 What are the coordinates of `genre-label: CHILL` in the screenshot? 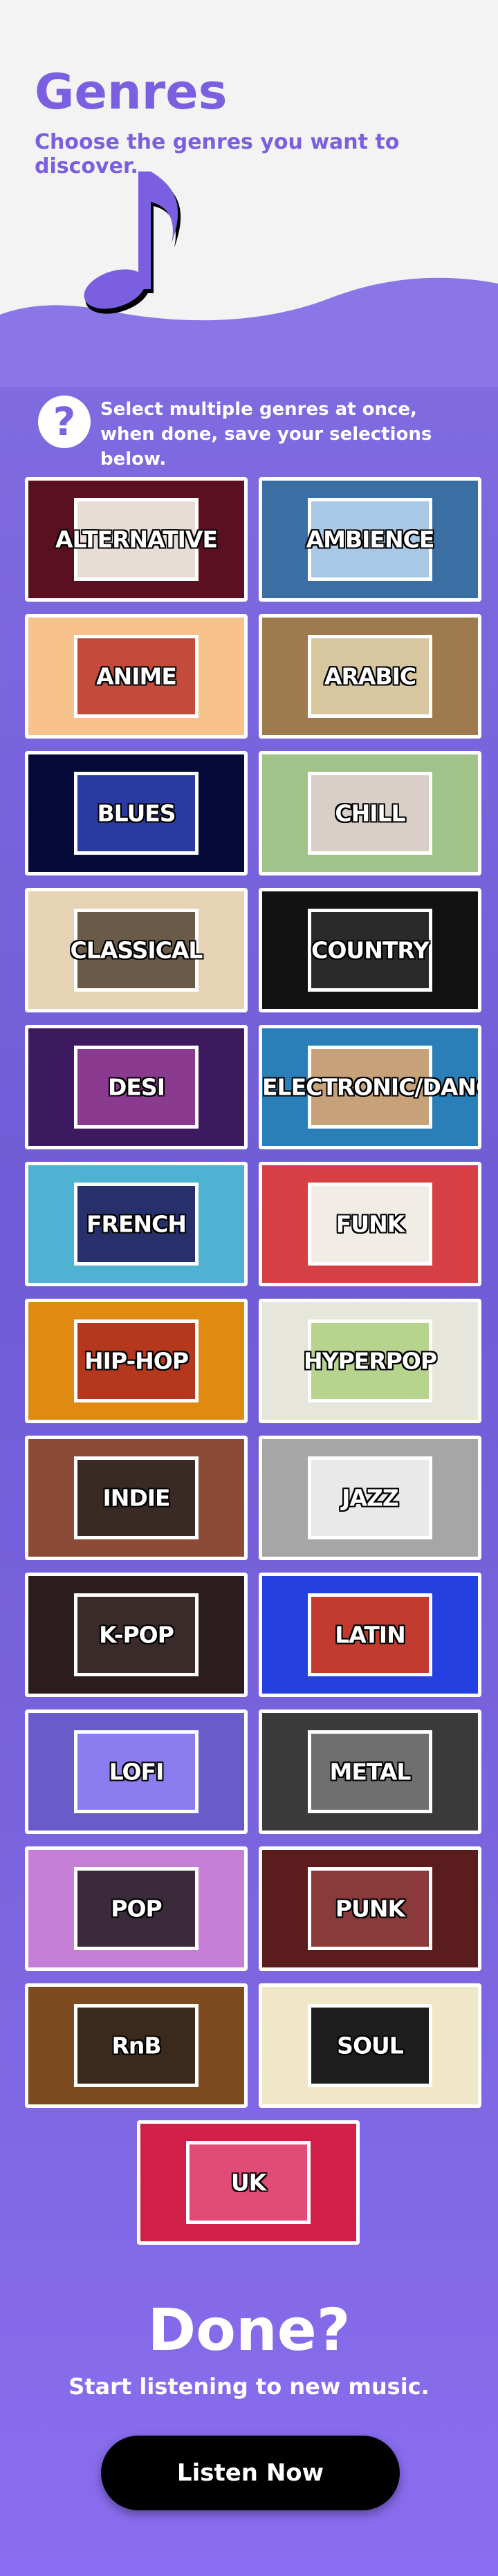 It's located at (370, 813).